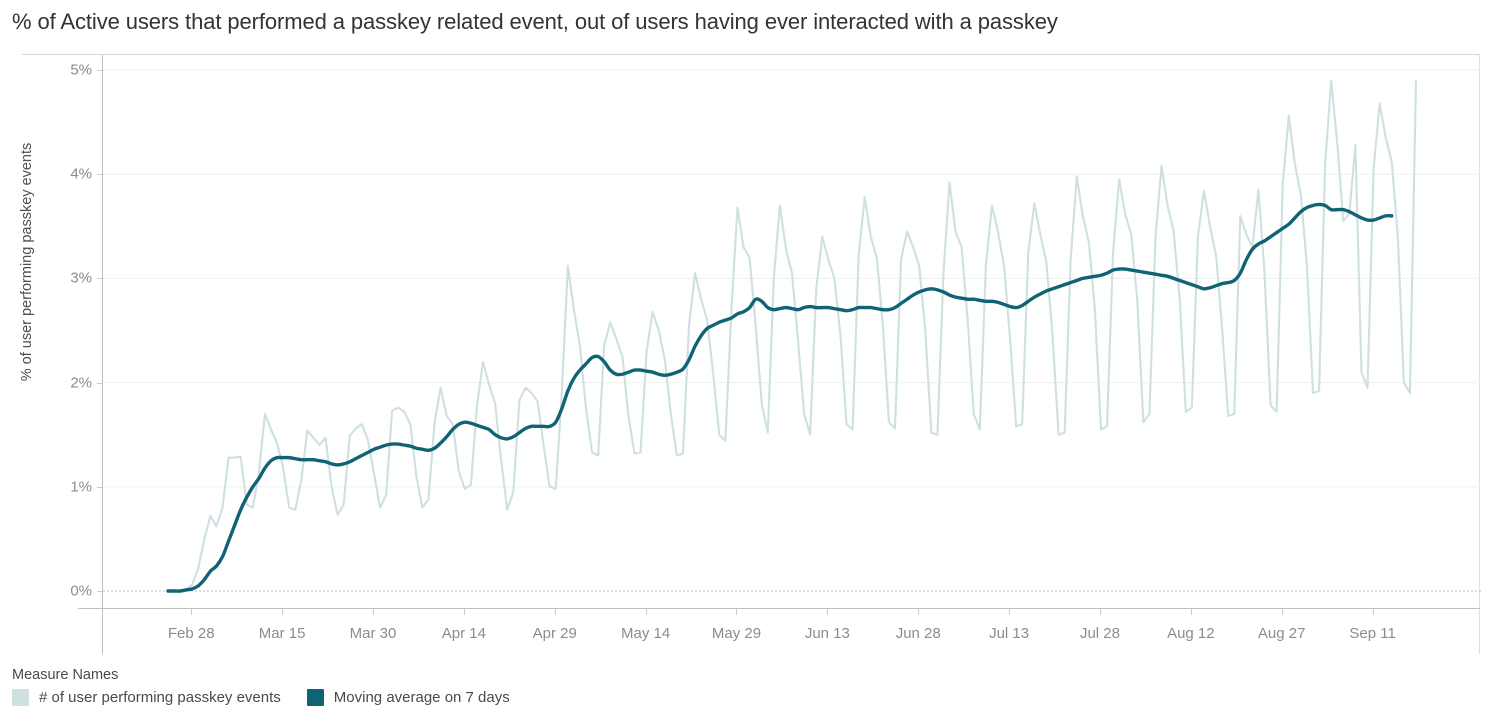  I want to click on y-axis-tick-label: 0%, so click(81, 591).